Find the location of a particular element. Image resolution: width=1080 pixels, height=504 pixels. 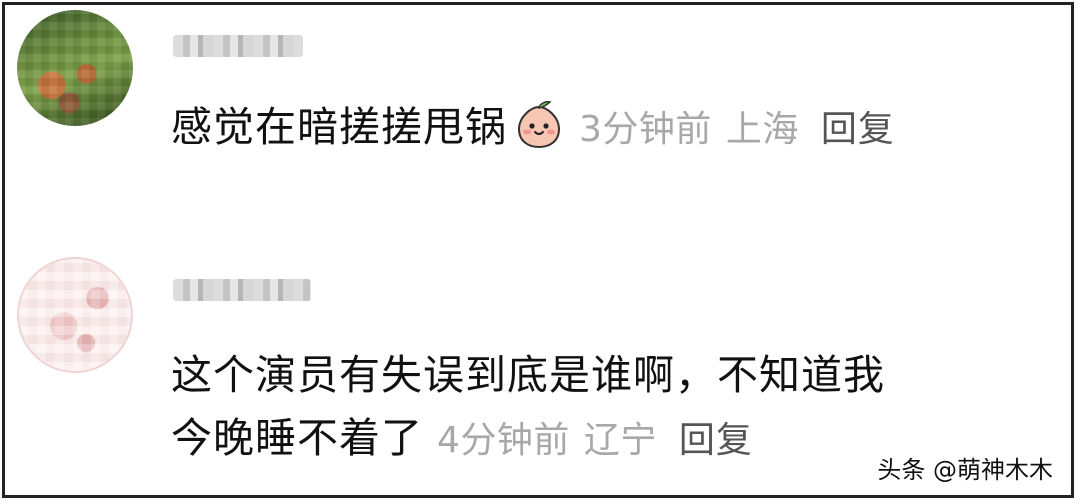

comment-text: 感觉在暗搓搓甩锅 is located at coordinates (339, 127).